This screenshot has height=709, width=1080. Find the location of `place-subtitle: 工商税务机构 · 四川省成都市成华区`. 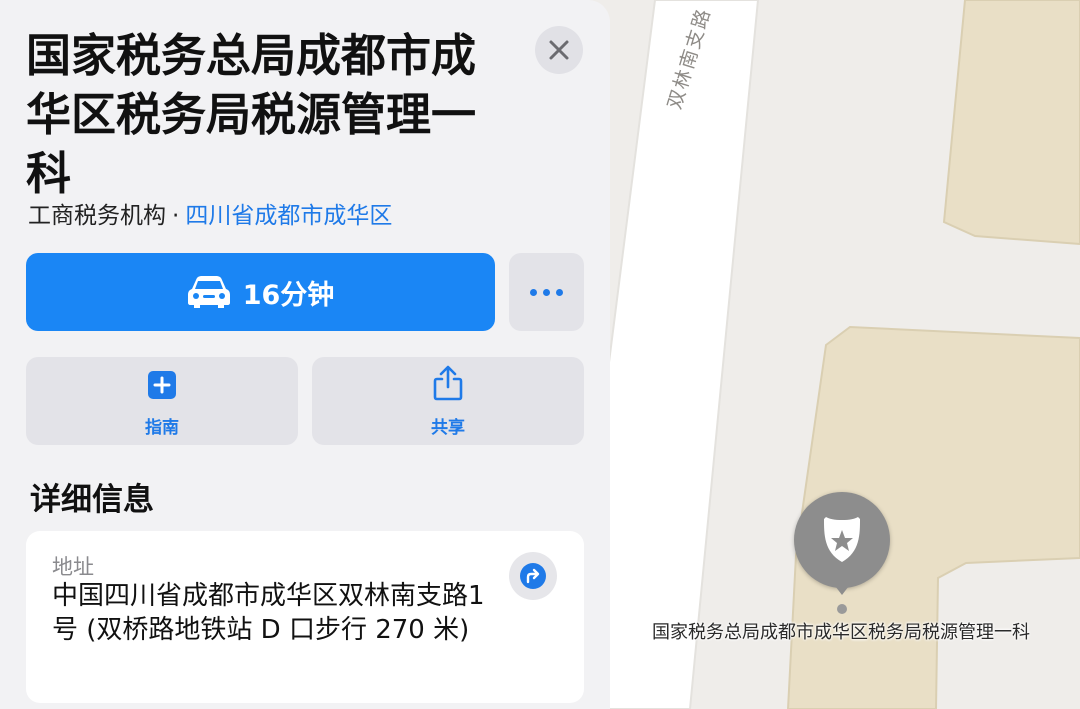

place-subtitle: 工商税务机构 · 四川省成都市成华区 is located at coordinates (210, 213).